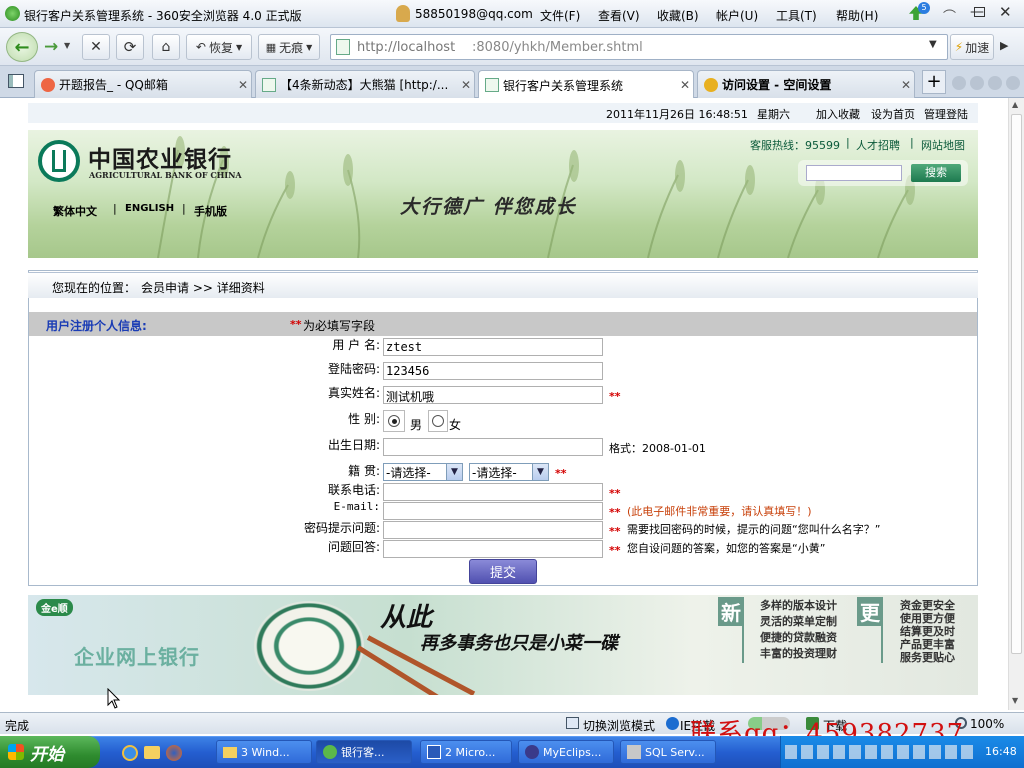 The image size is (1024, 768). What do you see at coordinates (289, 47) in the screenshot?
I see `traceless-button: ▦ 无痕 ▼` at bounding box center [289, 47].